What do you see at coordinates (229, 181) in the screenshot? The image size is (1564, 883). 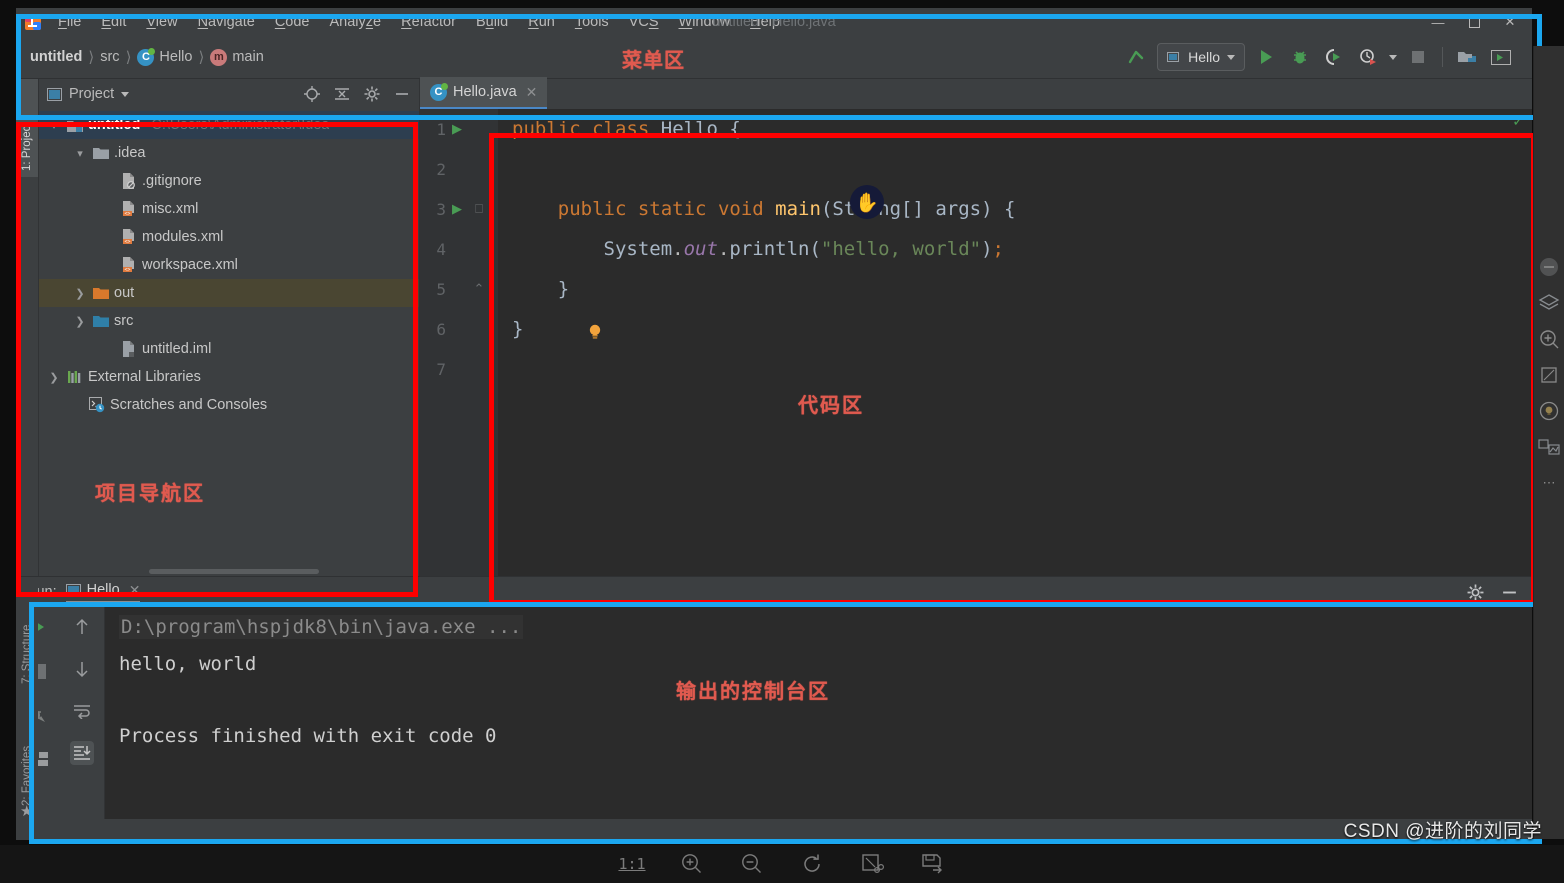 I see `tree-node-gitignore: .gitignore` at bounding box center [229, 181].